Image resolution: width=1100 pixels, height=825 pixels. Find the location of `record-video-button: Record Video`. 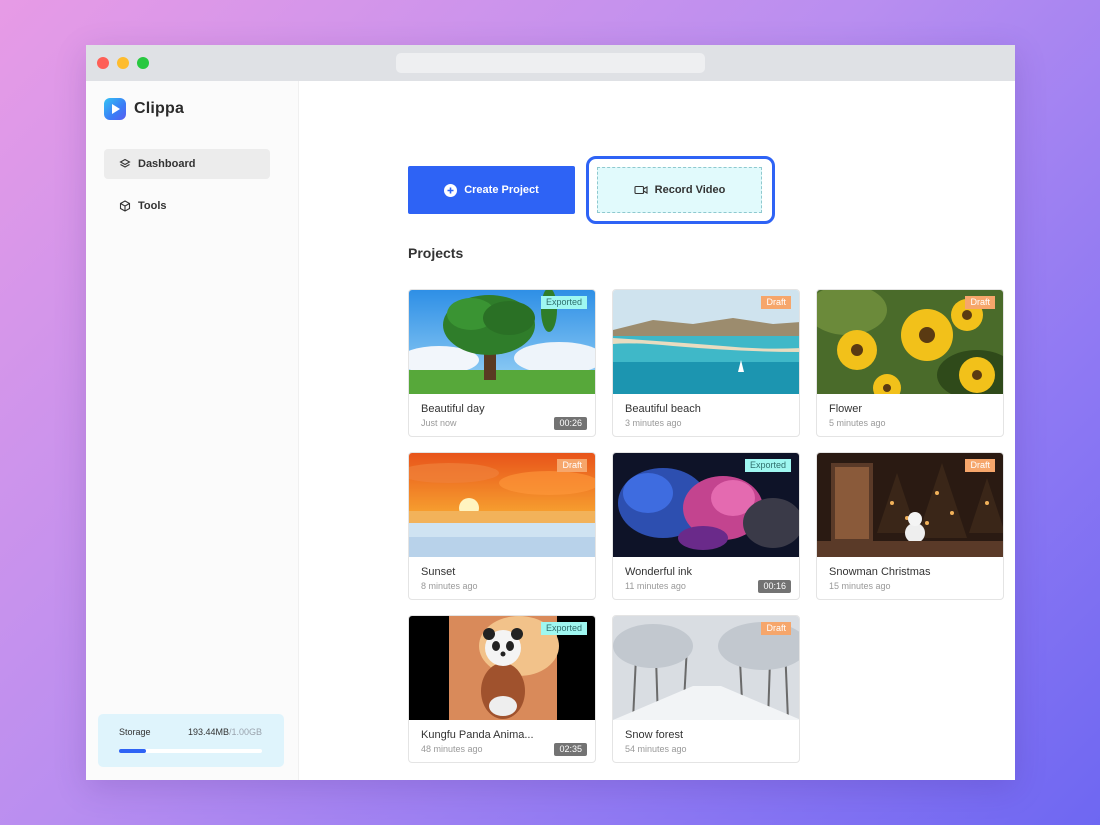

record-video-button: Record Video is located at coordinates (679, 190).